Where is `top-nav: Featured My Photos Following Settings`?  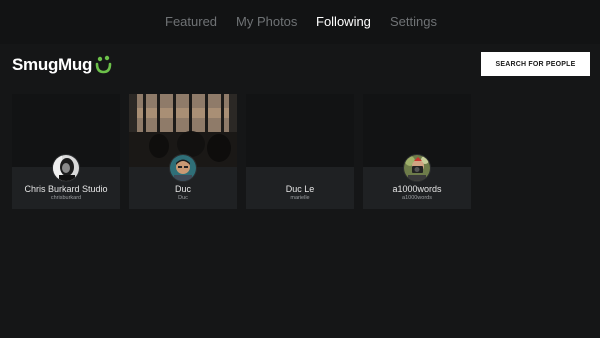
top-nav: Featured My Photos Following Settings is located at coordinates (300, 22).